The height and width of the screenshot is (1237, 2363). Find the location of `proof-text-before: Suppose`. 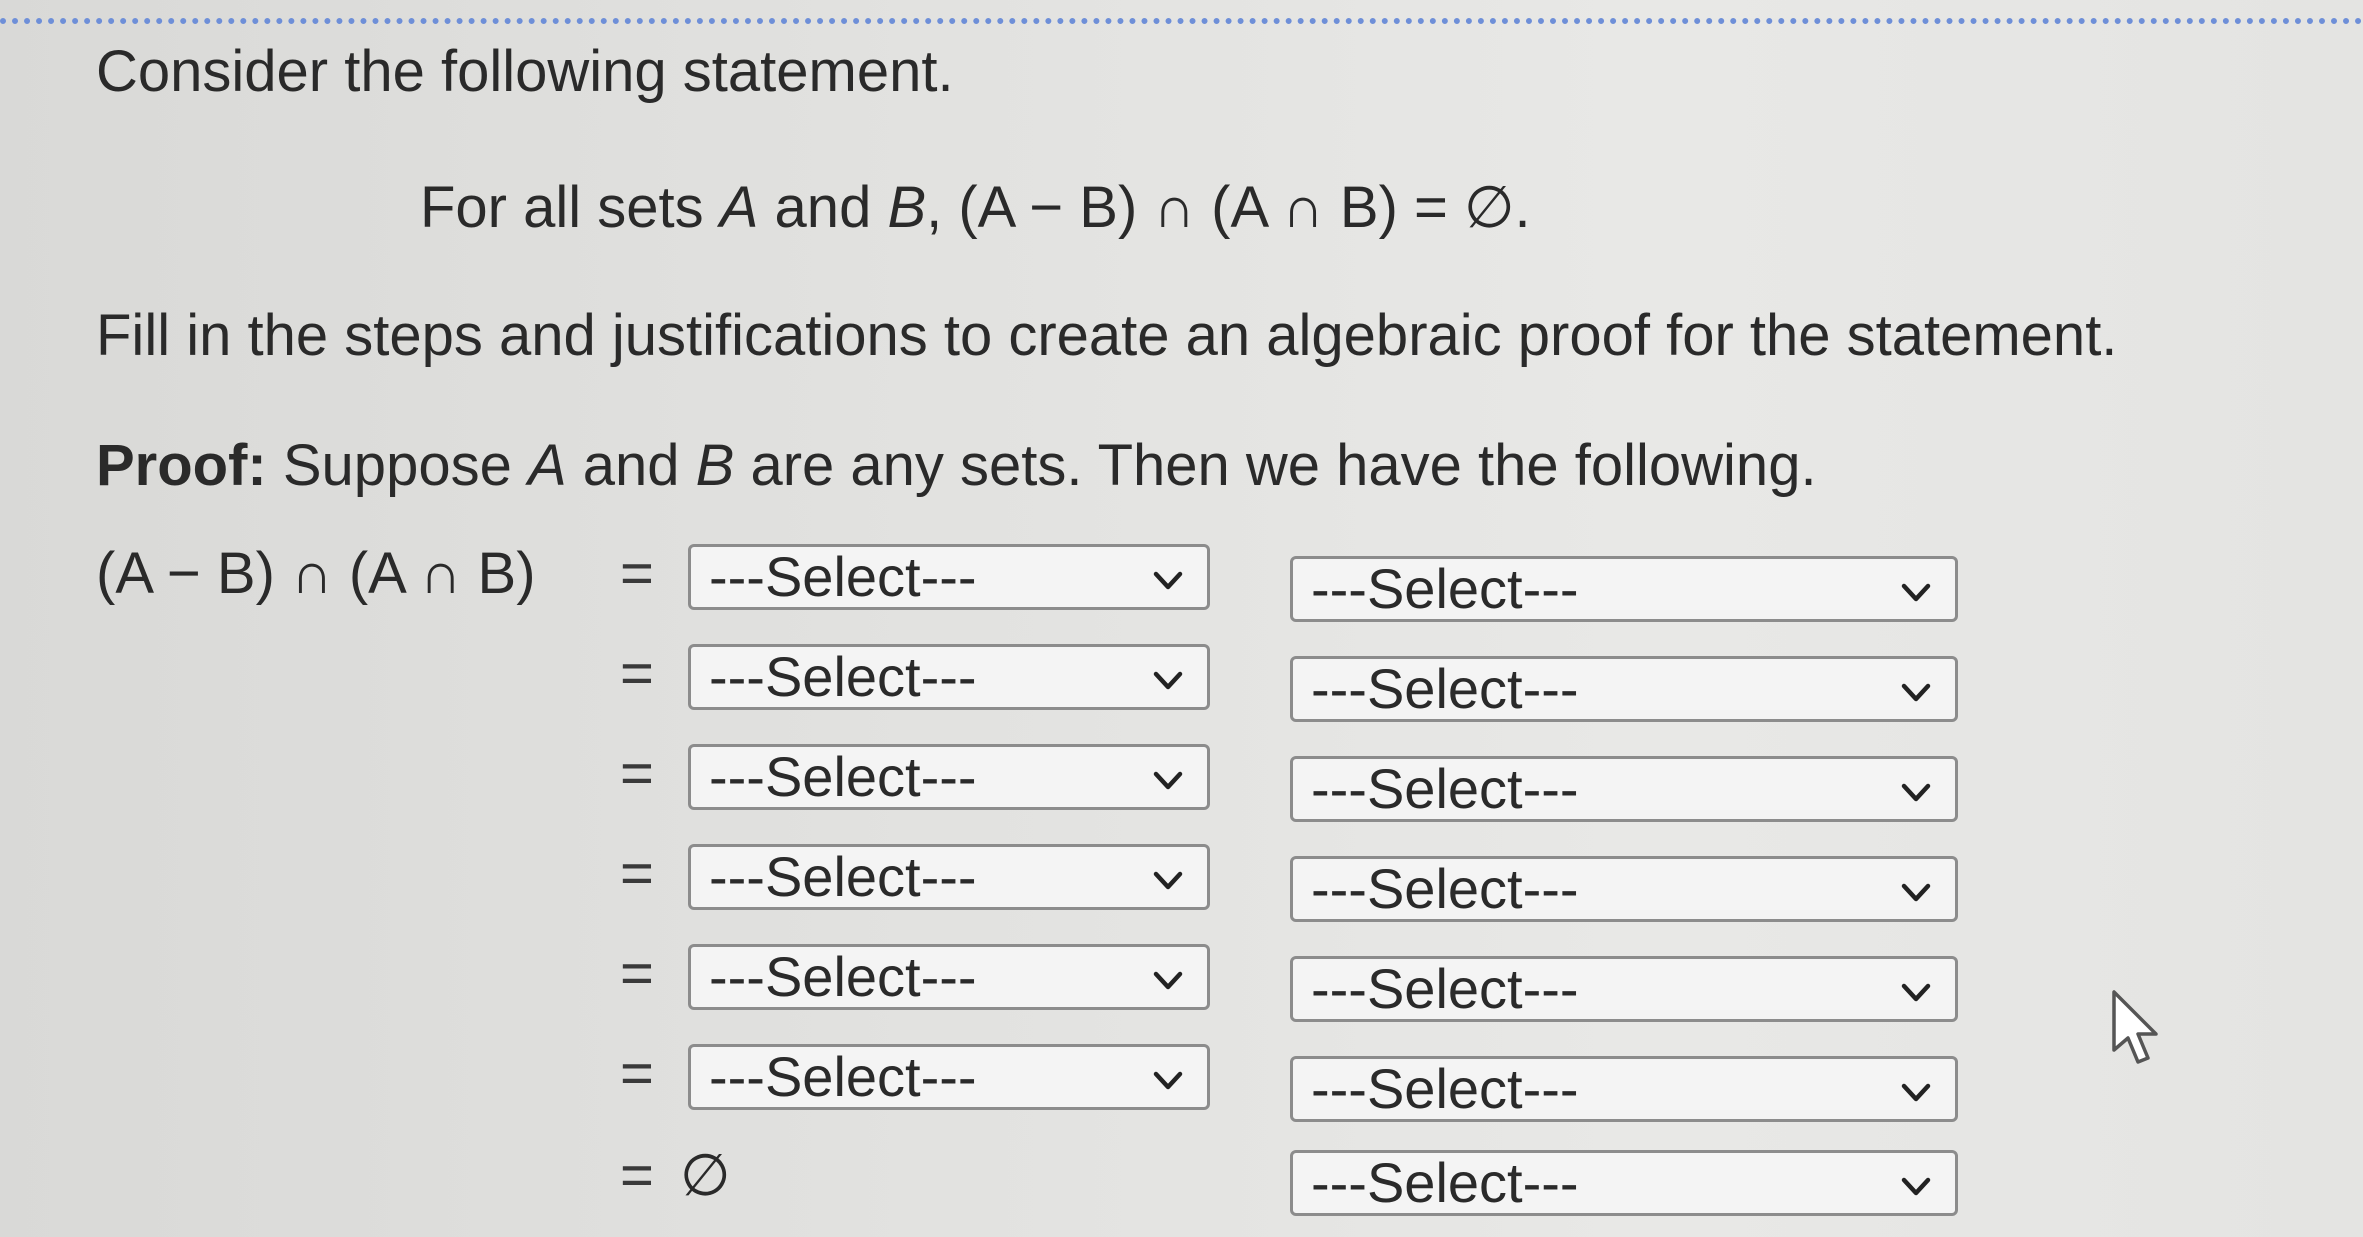

proof-text-before: Suppose is located at coordinates (397, 465).